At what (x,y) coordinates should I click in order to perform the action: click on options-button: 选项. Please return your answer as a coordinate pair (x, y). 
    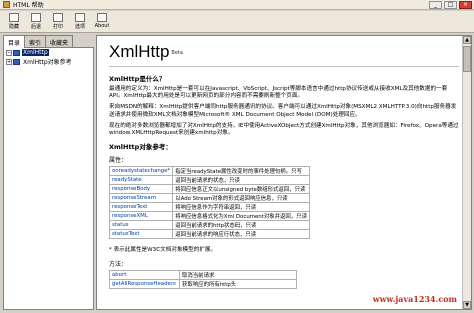
    Looking at the image, I should click on (80, 21).